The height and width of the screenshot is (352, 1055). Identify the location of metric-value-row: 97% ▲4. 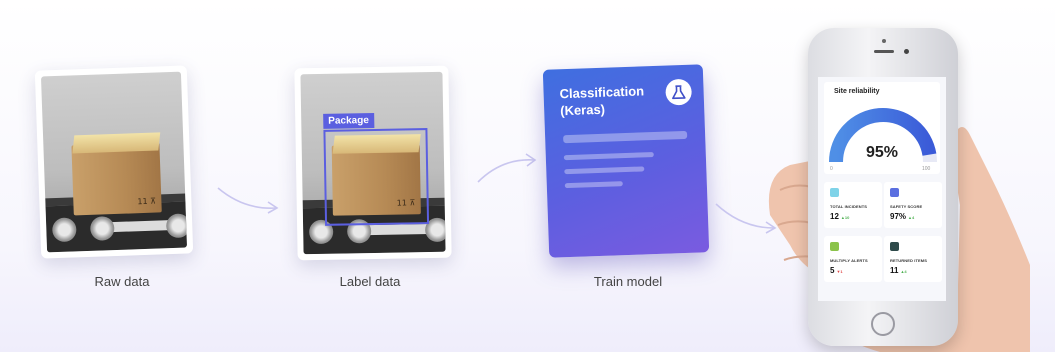
(902, 216).